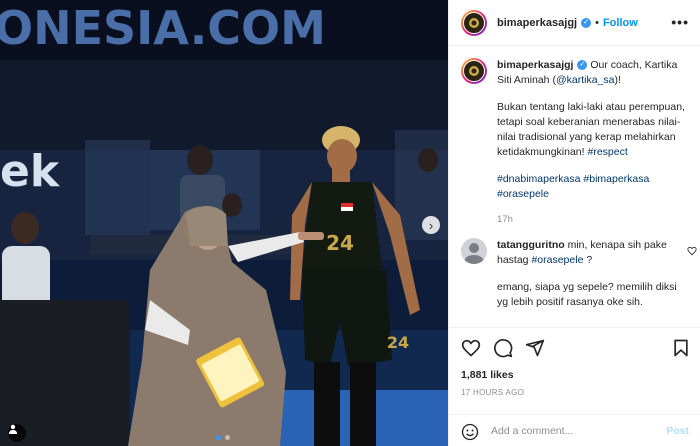 This screenshot has width=700, height=446. I want to click on tagged-users-button, so click(17, 433).